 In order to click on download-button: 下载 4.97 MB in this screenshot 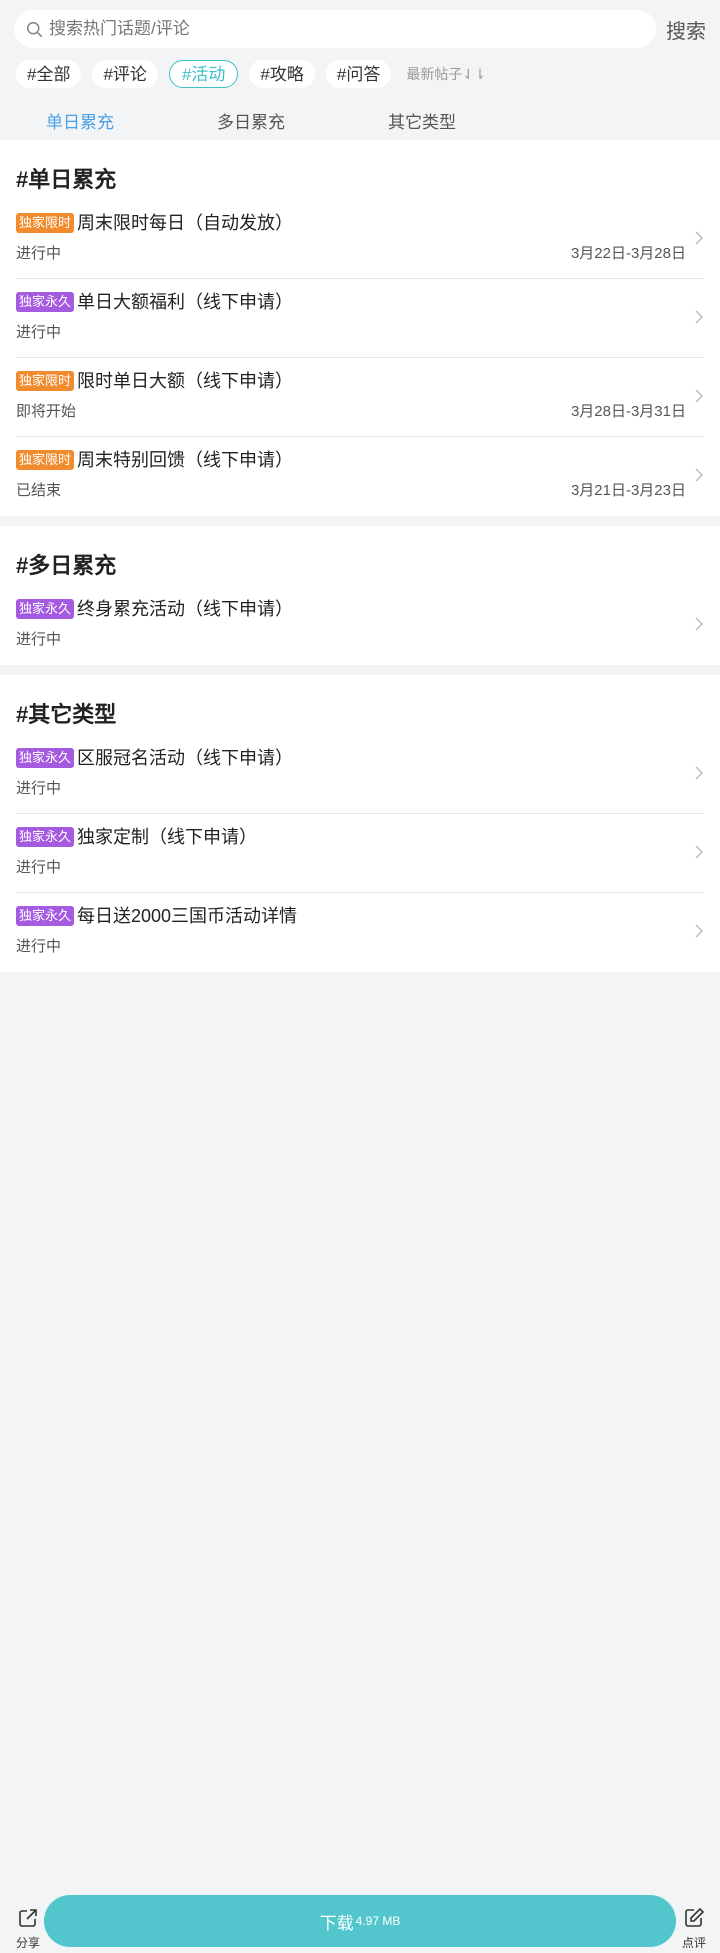, I will do `click(360, 1921)`.